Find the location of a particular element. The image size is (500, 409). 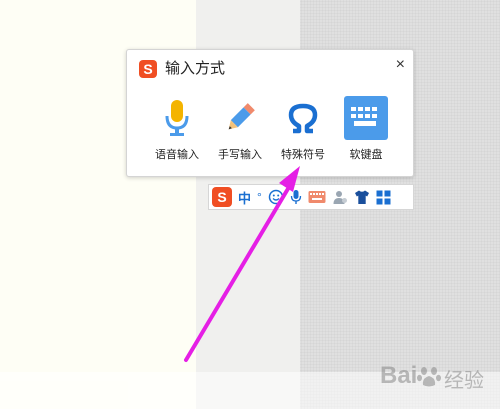

watermark-text: Bai is located at coordinates (399, 375).